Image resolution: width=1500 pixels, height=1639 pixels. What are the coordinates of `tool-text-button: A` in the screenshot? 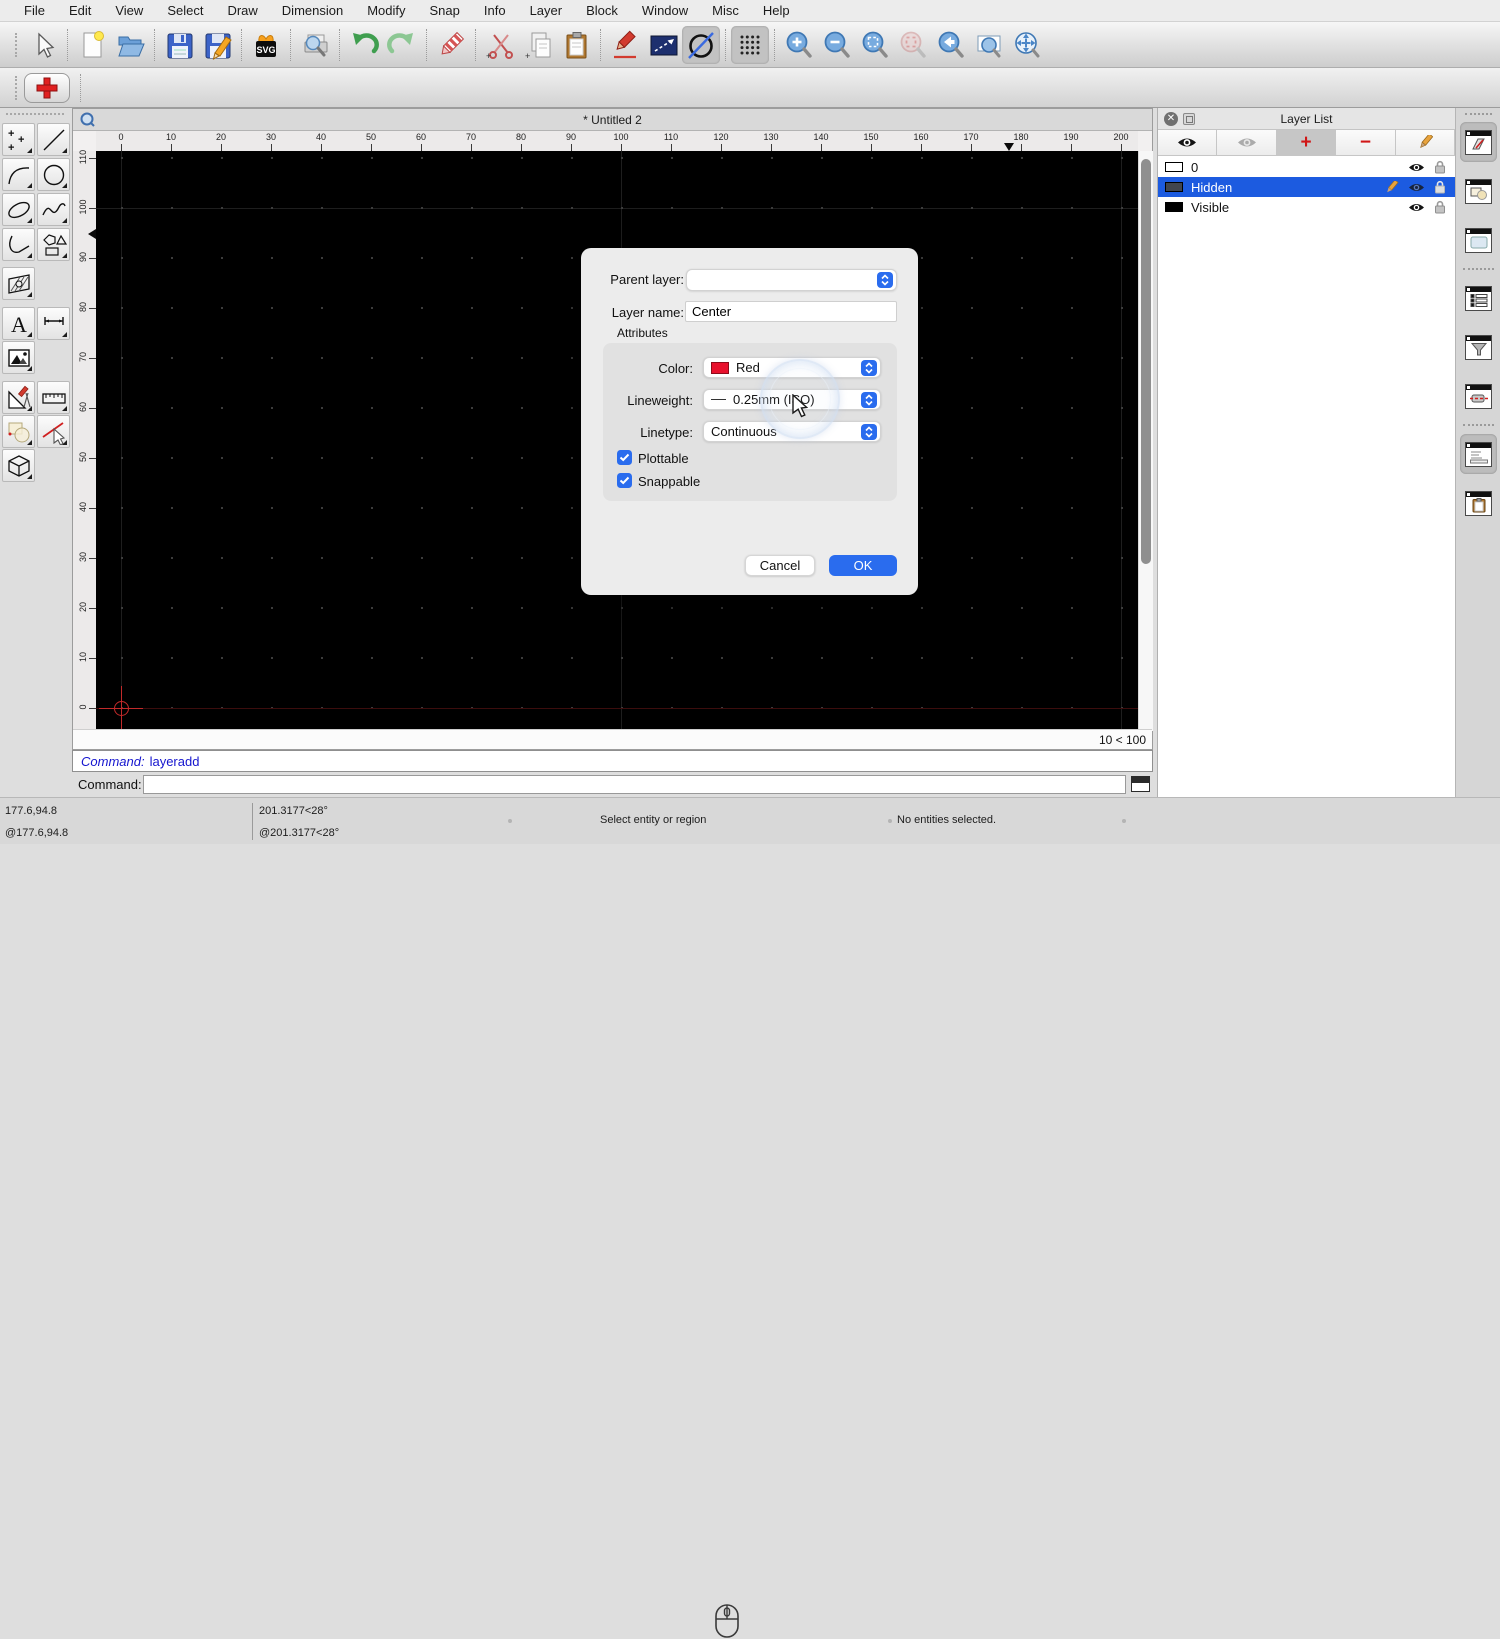 It's located at (18, 323).